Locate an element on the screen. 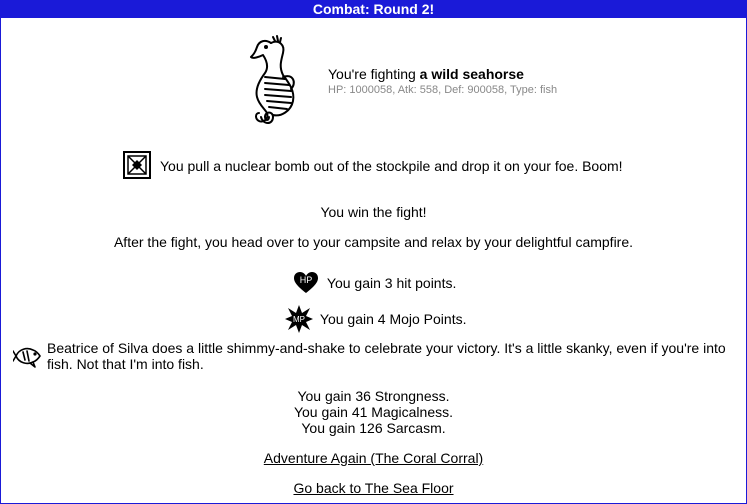 The image size is (747, 504). adventure-again-row: Adventure Again (The Coral Corral) is located at coordinates (373, 458).